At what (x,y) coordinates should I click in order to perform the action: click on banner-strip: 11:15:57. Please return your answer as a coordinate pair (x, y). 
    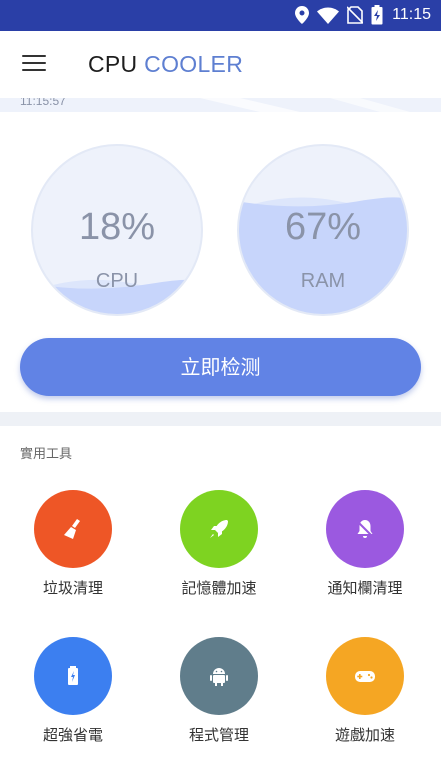
    Looking at the image, I should click on (220, 105).